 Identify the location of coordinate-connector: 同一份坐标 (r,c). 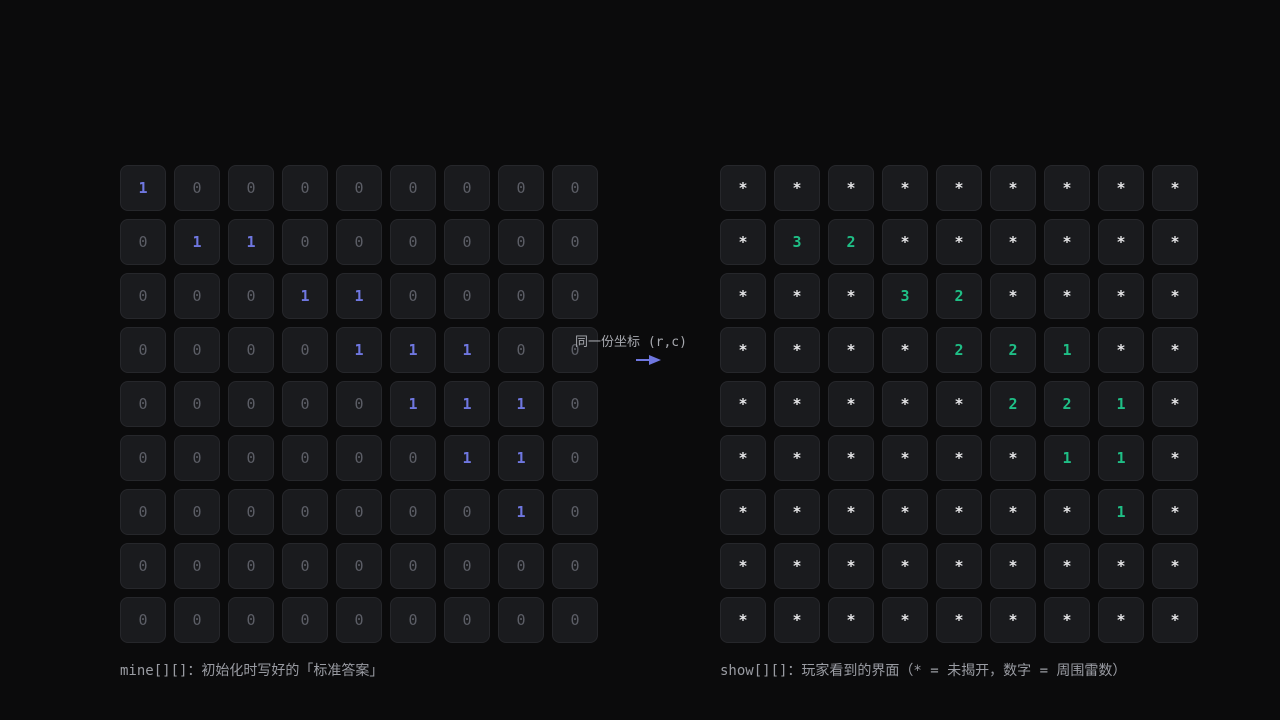
(632, 351).